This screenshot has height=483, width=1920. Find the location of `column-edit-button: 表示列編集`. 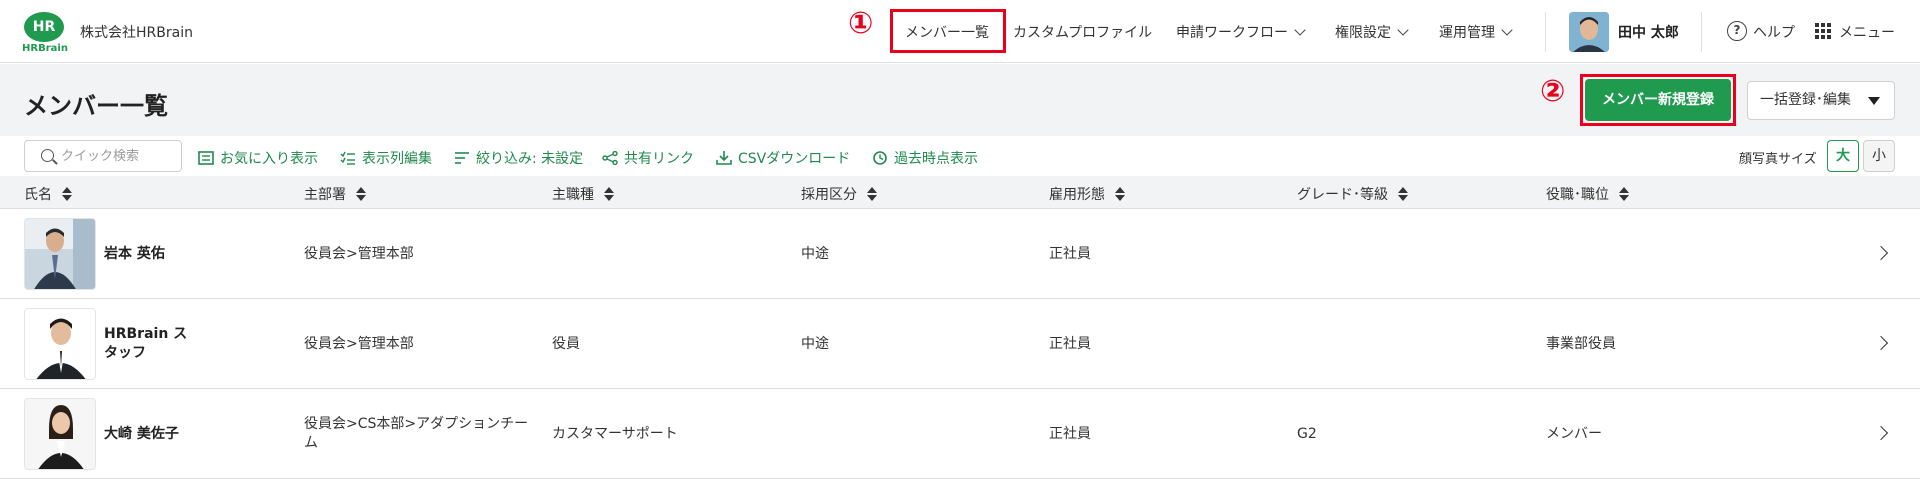

column-edit-button: 表示列編集 is located at coordinates (386, 158).